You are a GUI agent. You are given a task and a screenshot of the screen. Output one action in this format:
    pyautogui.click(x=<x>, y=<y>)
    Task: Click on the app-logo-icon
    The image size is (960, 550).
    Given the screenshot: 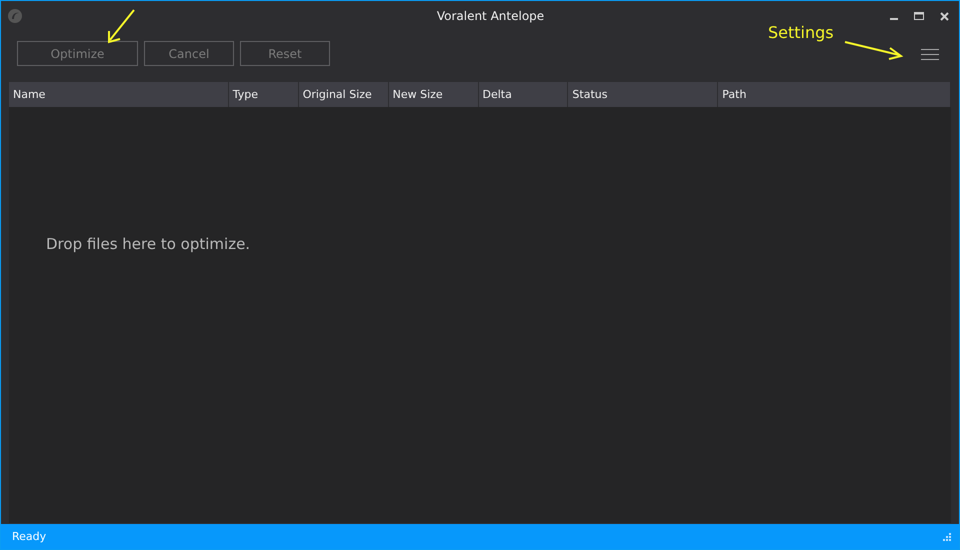 What is the action you would take?
    pyautogui.click(x=15, y=16)
    